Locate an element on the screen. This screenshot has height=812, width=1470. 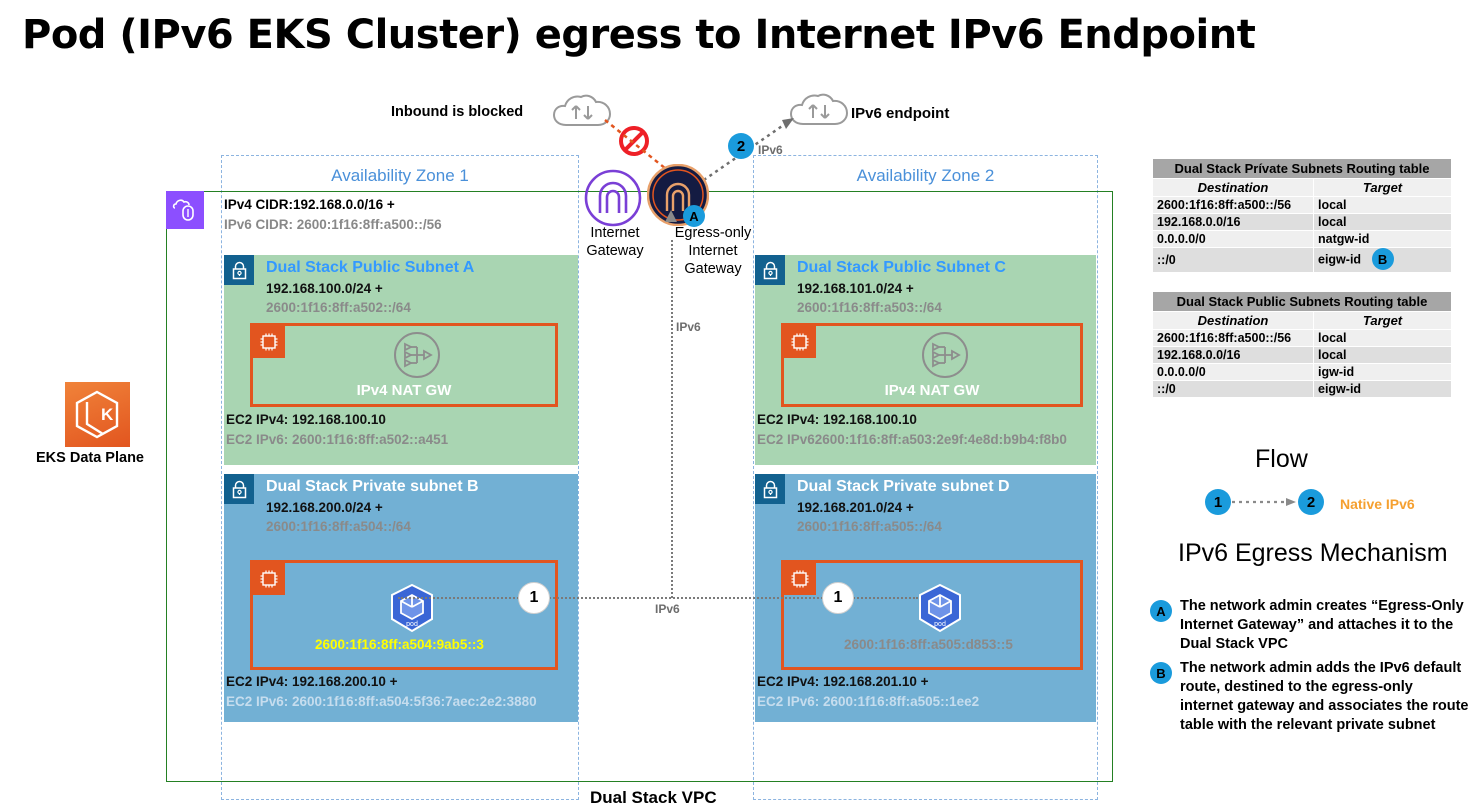
flow-step-2-marker: 2 is located at coordinates (741, 146).